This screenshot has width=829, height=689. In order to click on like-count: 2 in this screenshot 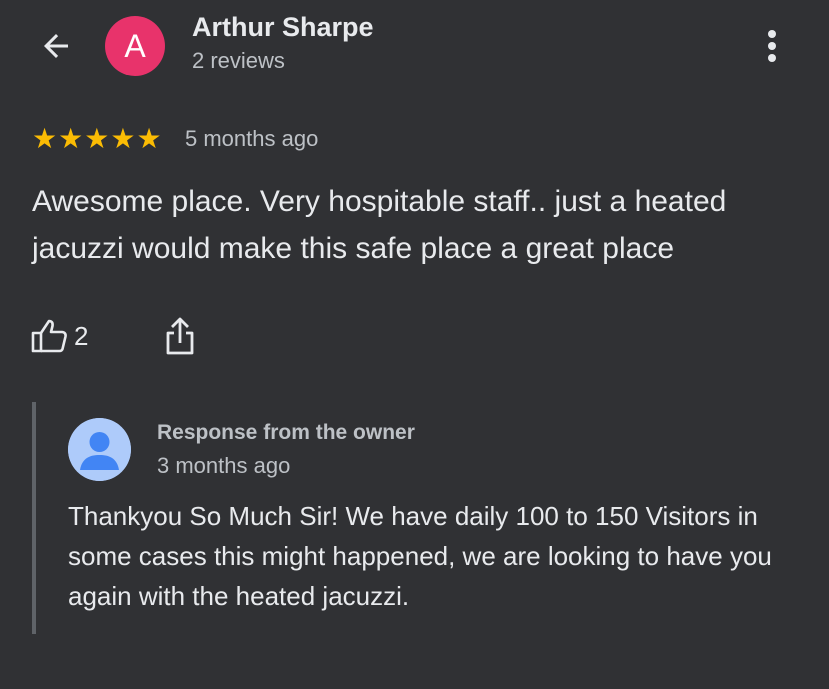, I will do `click(81, 335)`.